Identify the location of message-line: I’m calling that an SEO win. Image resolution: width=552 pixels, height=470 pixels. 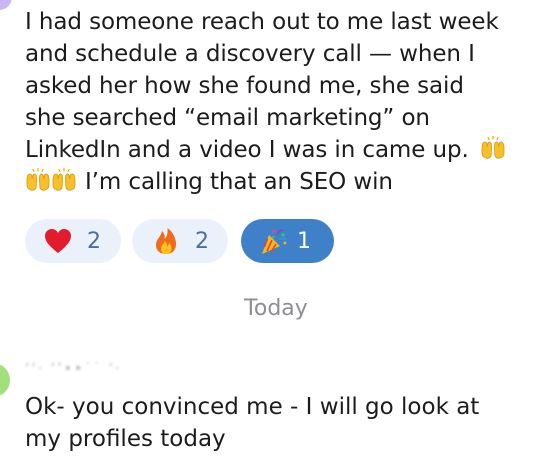
(285, 182).